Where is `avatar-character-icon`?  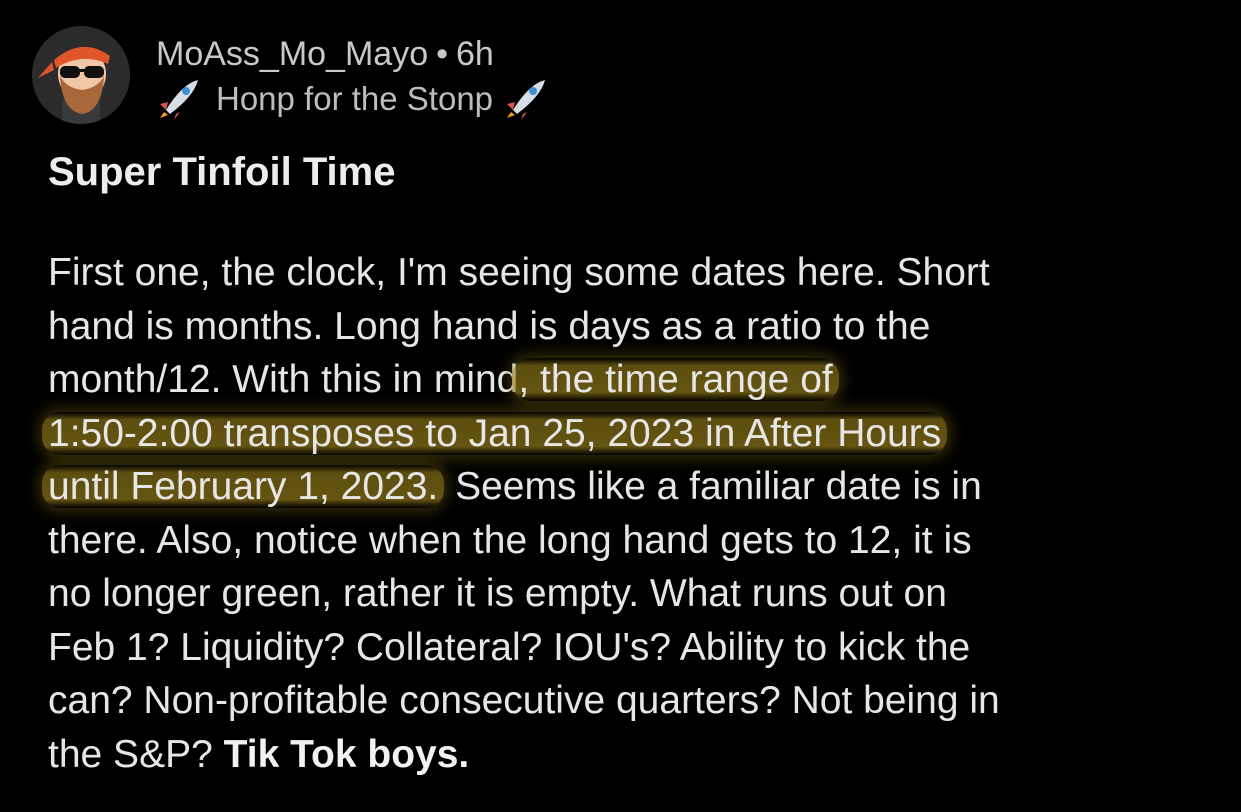 avatar-character-icon is located at coordinates (81, 75).